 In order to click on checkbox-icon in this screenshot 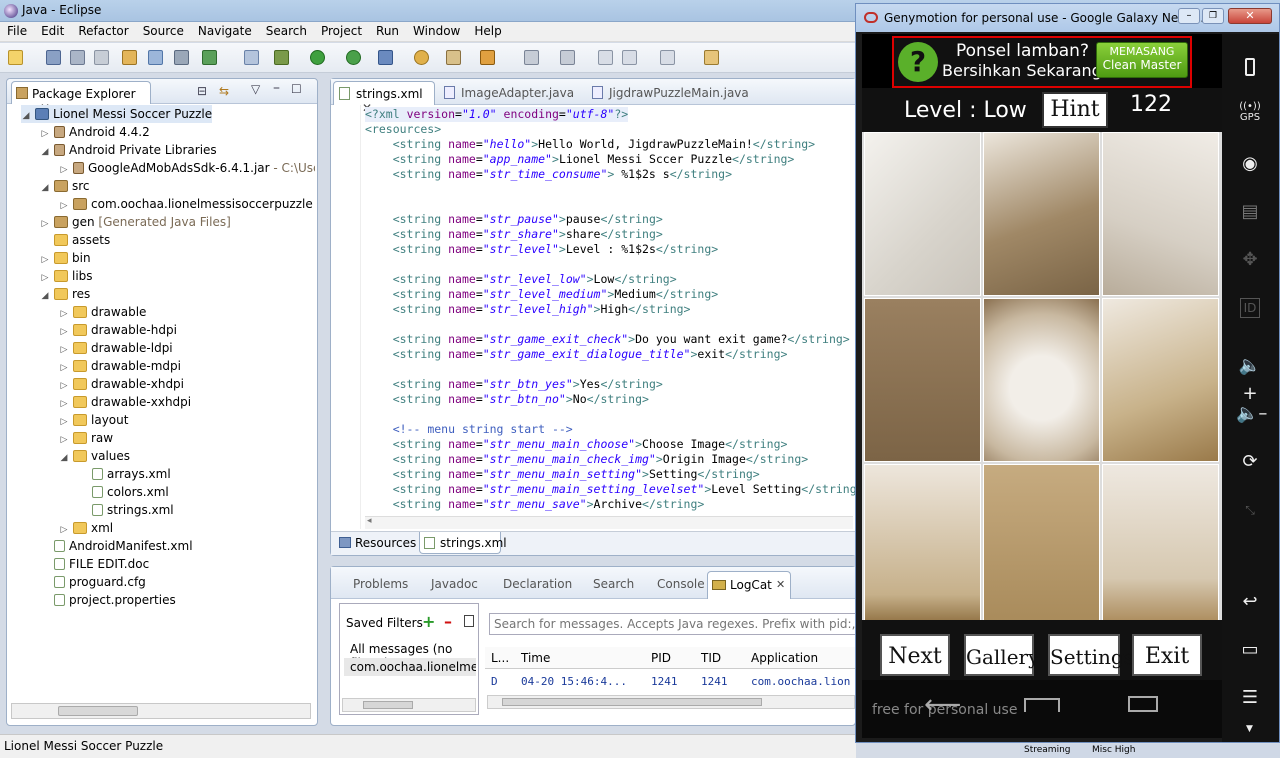, I will do `click(209, 57)`.